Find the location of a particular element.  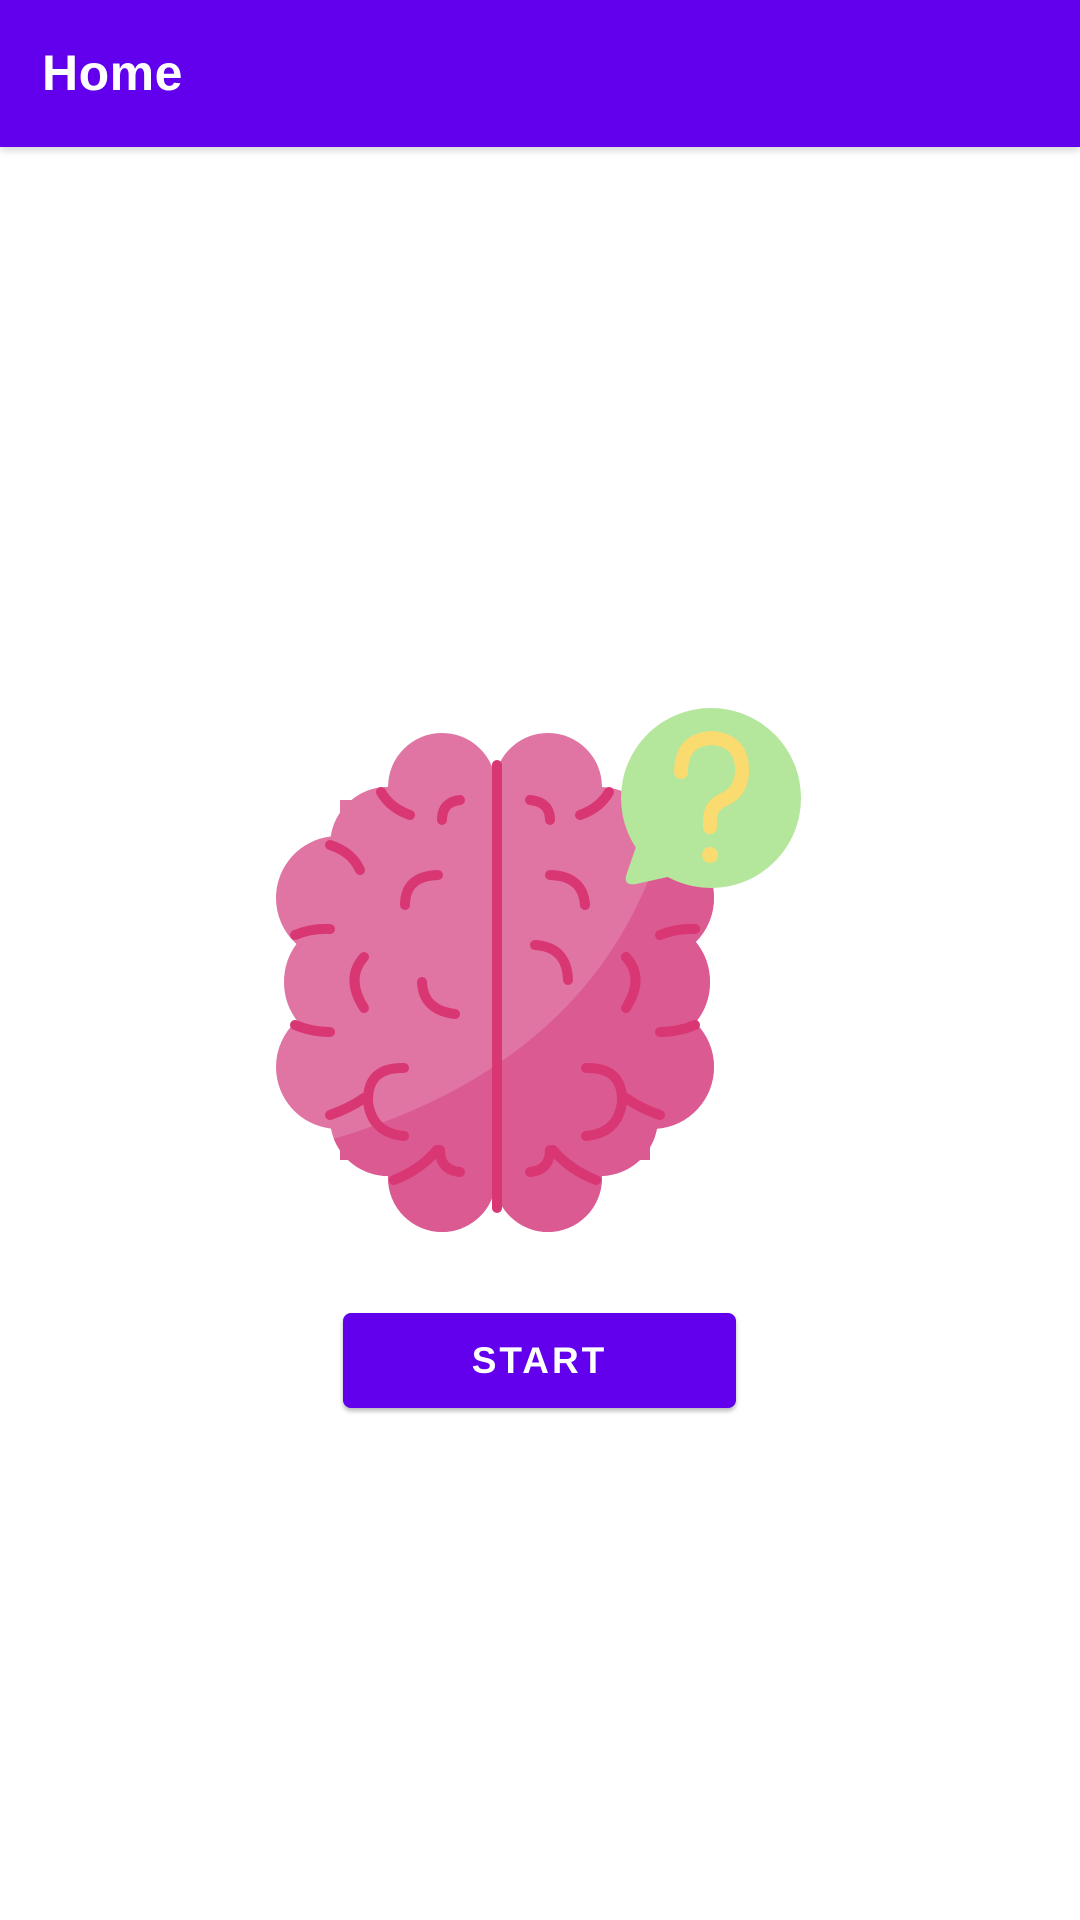

page-title: Home is located at coordinates (112, 73).